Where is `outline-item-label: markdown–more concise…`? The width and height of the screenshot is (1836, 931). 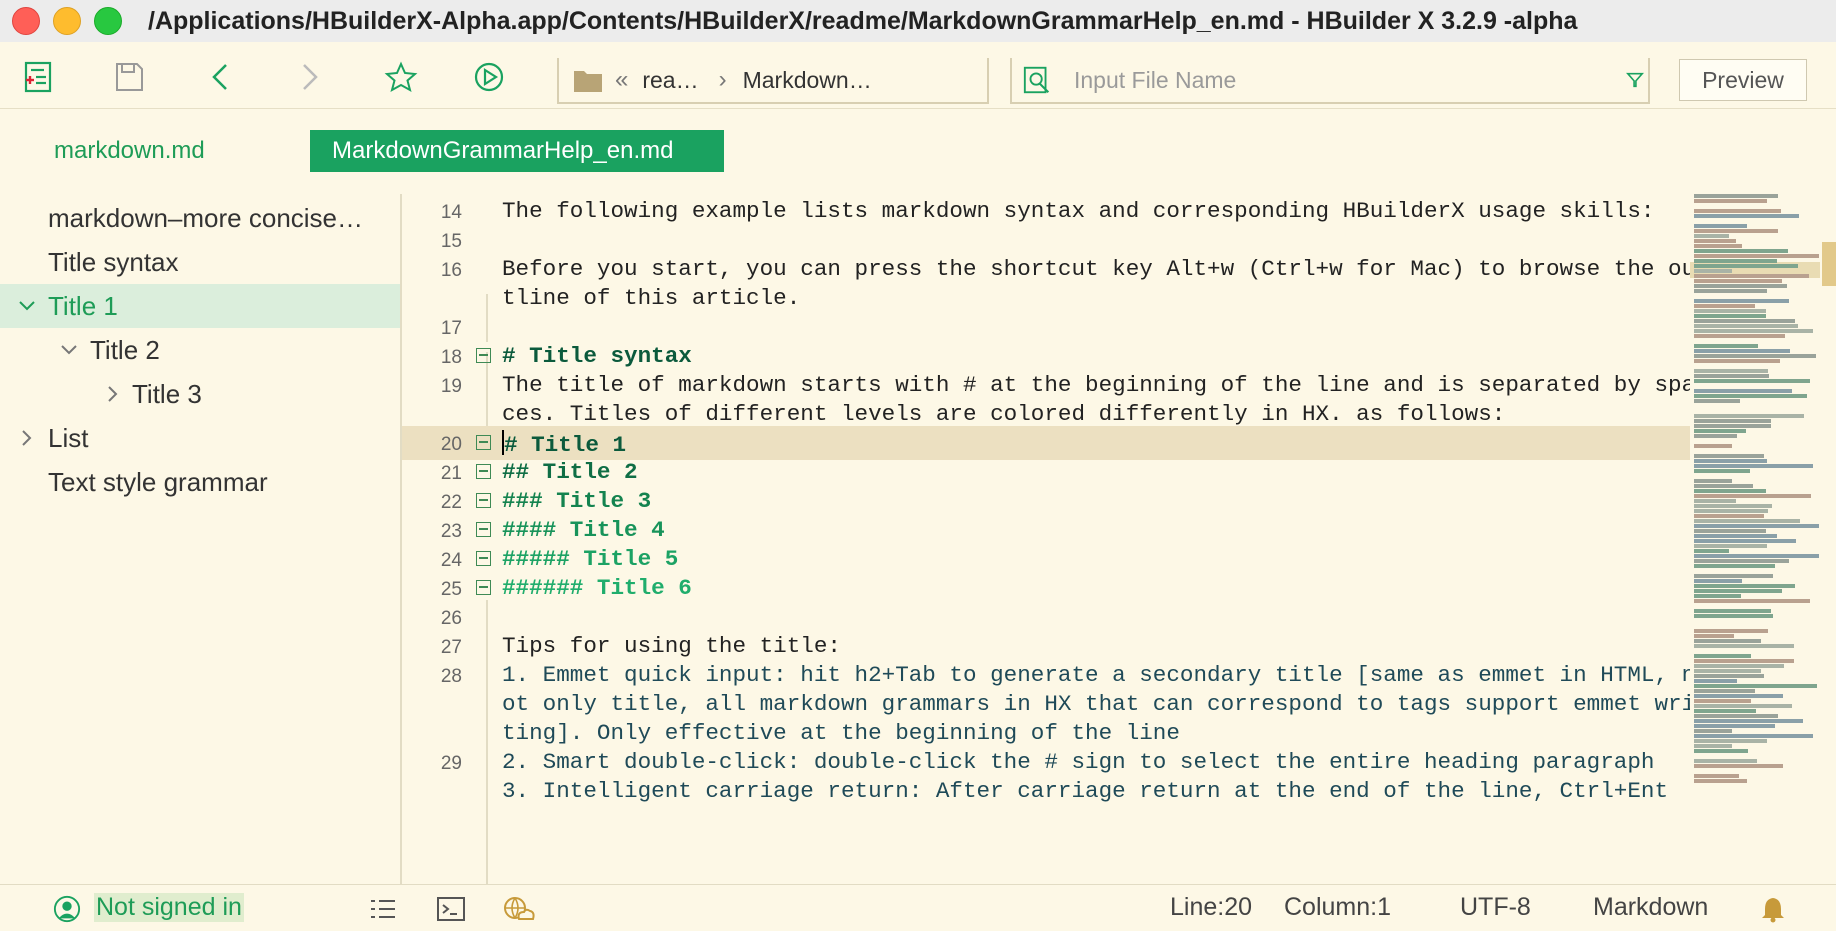 outline-item-label: markdown–more concise… is located at coordinates (206, 217).